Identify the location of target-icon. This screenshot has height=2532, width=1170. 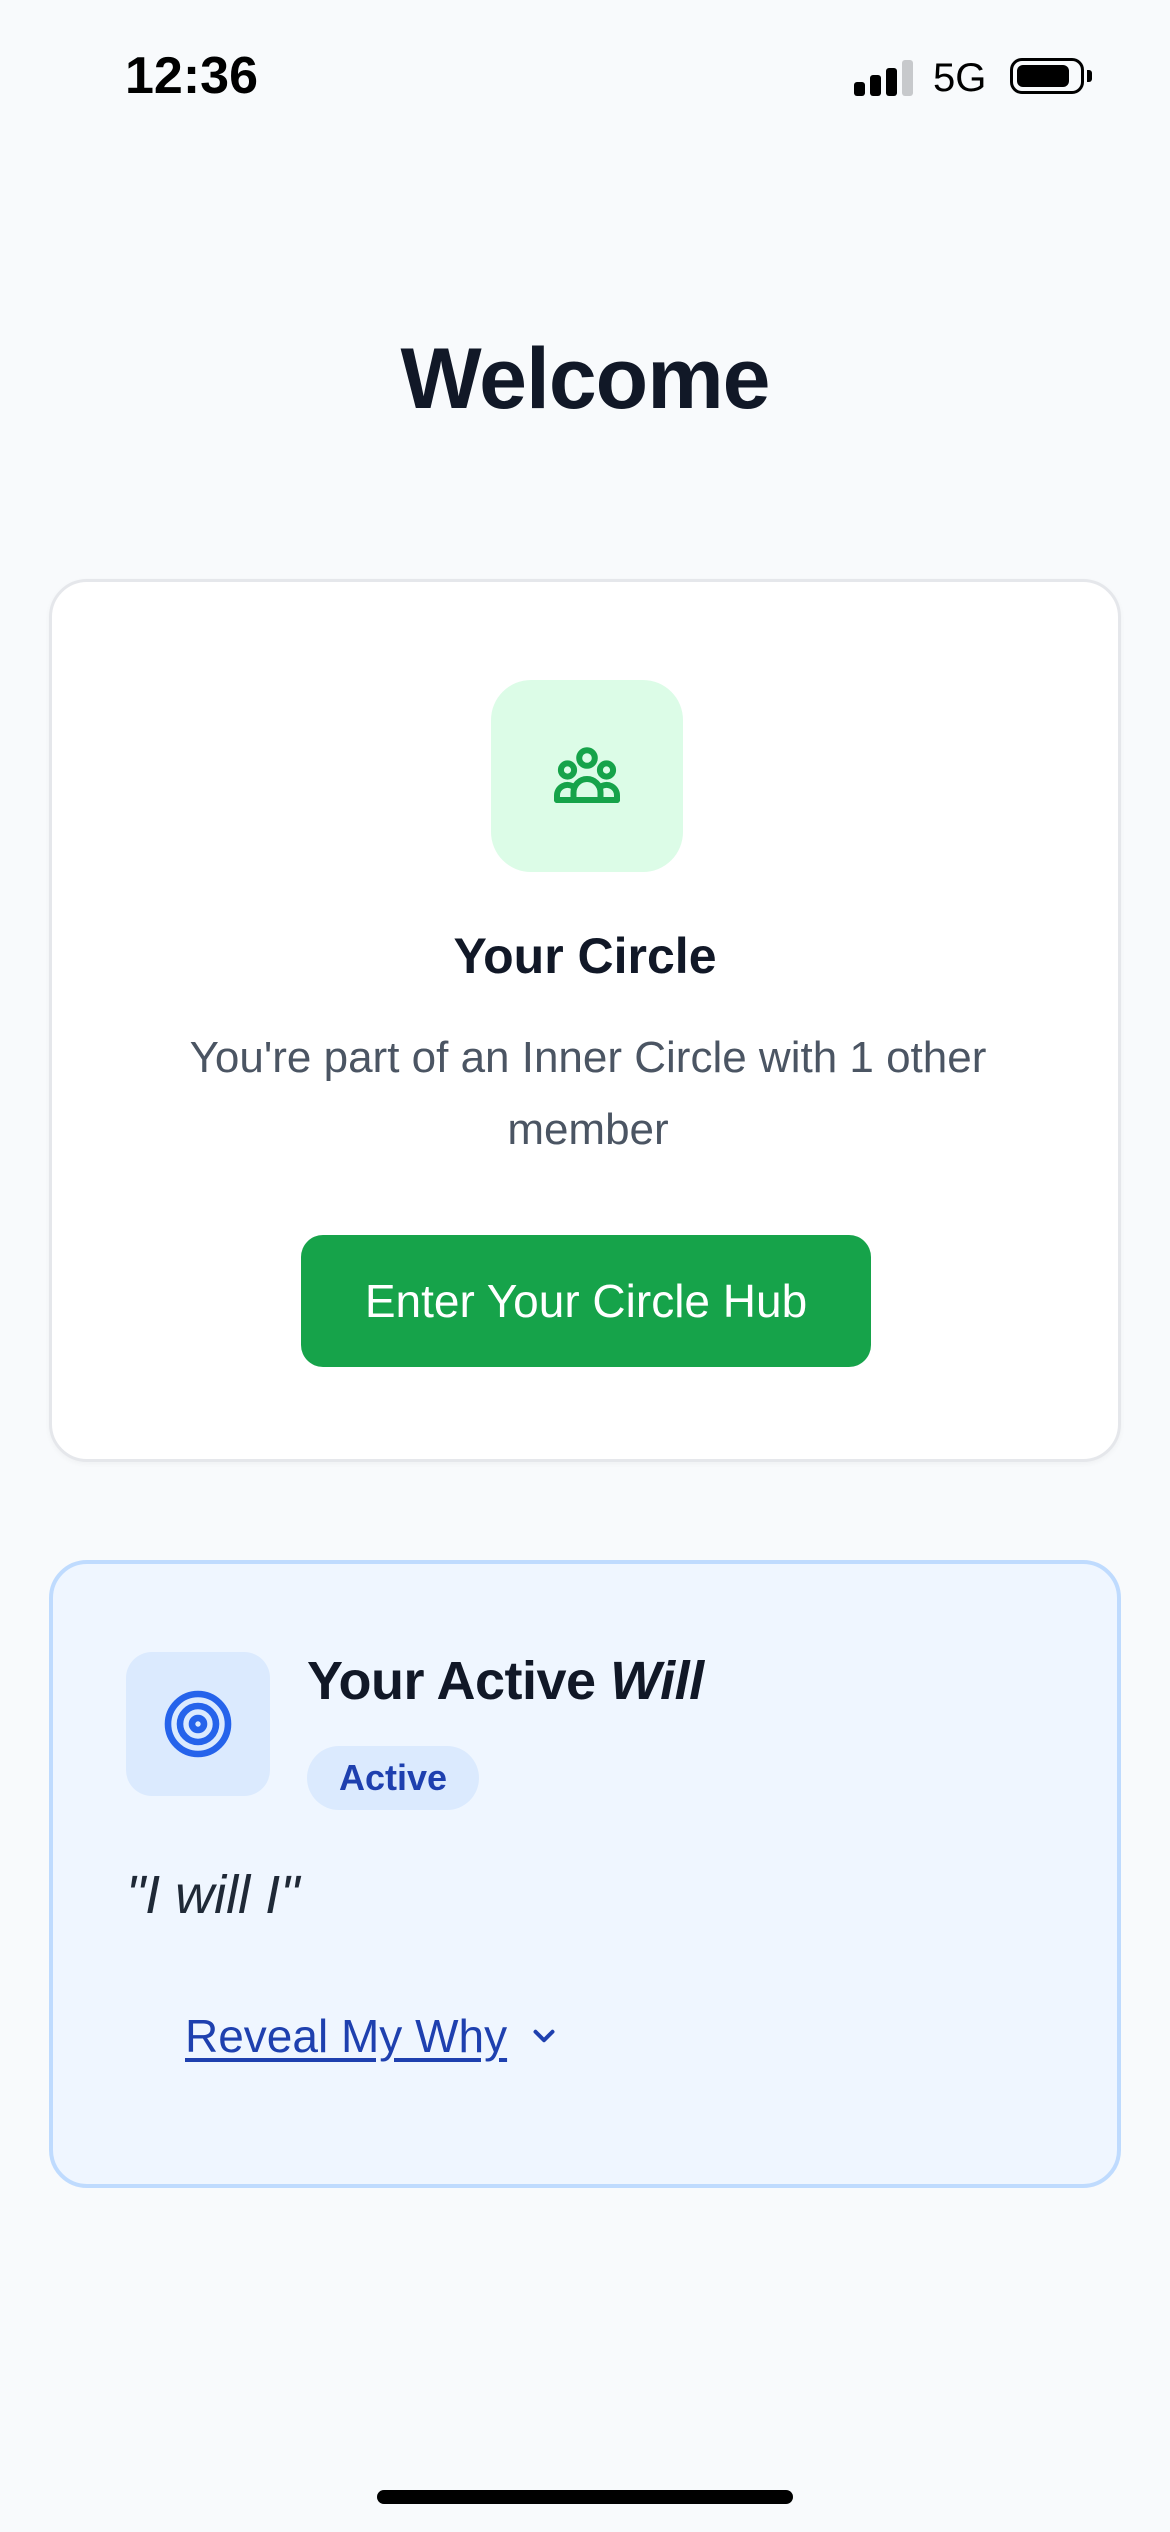
(198, 1724).